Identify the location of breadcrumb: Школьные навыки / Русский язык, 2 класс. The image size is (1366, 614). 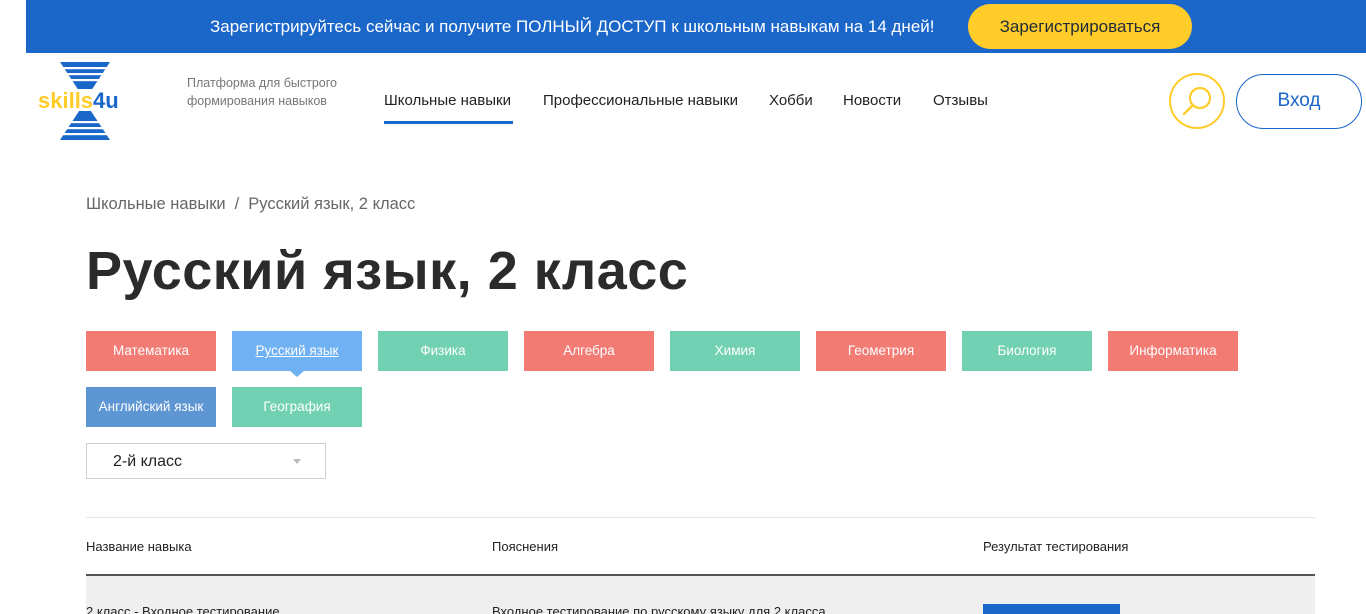
(250, 204).